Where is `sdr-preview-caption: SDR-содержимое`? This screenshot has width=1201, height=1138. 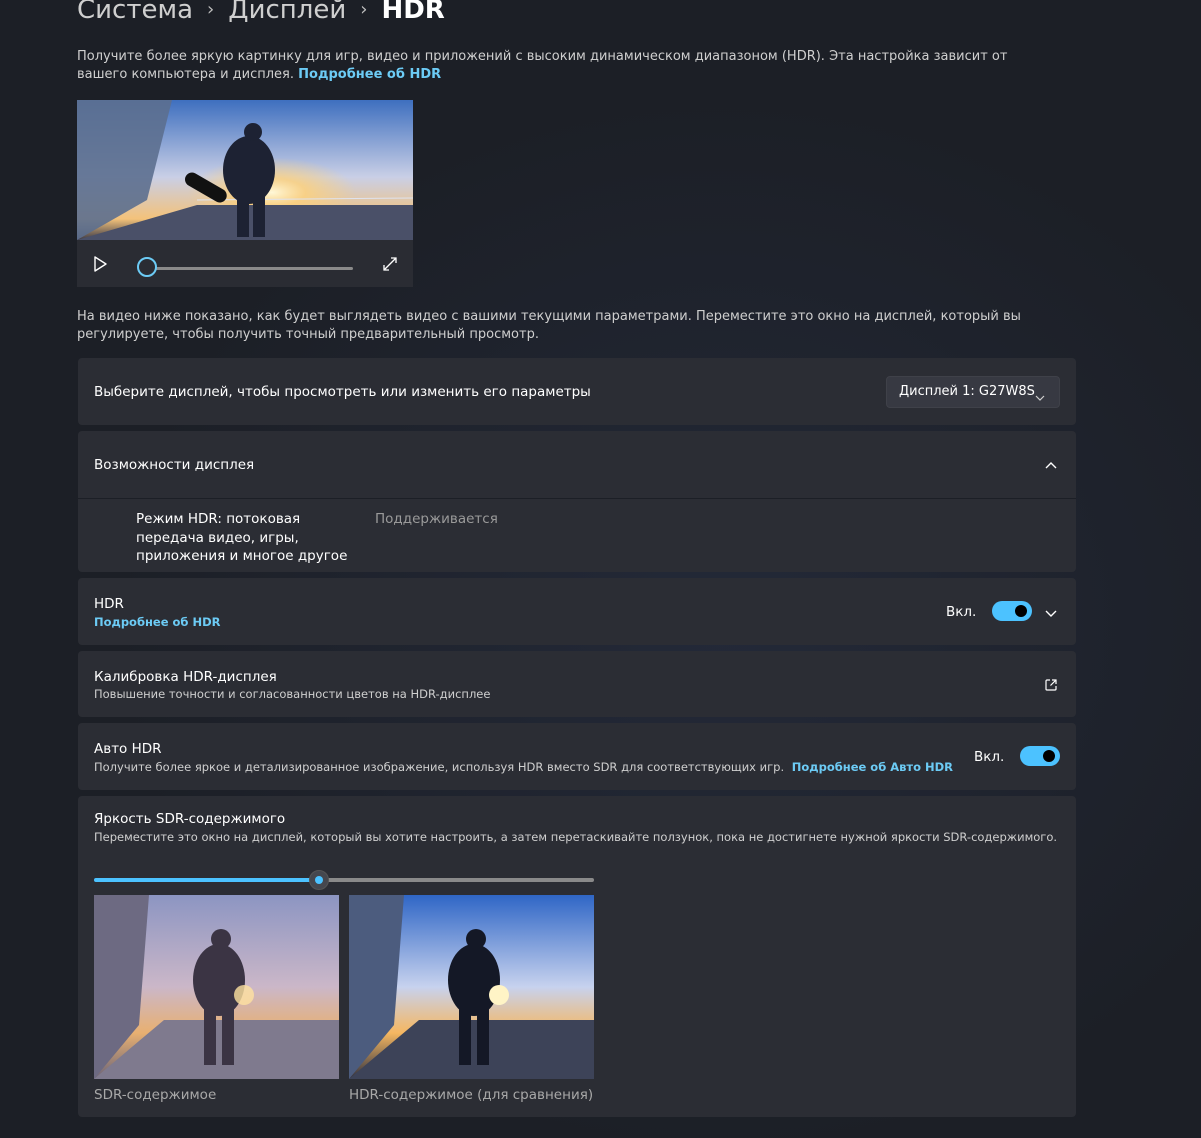
sdr-preview-caption: SDR-содержимое is located at coordinates (155, 1095).